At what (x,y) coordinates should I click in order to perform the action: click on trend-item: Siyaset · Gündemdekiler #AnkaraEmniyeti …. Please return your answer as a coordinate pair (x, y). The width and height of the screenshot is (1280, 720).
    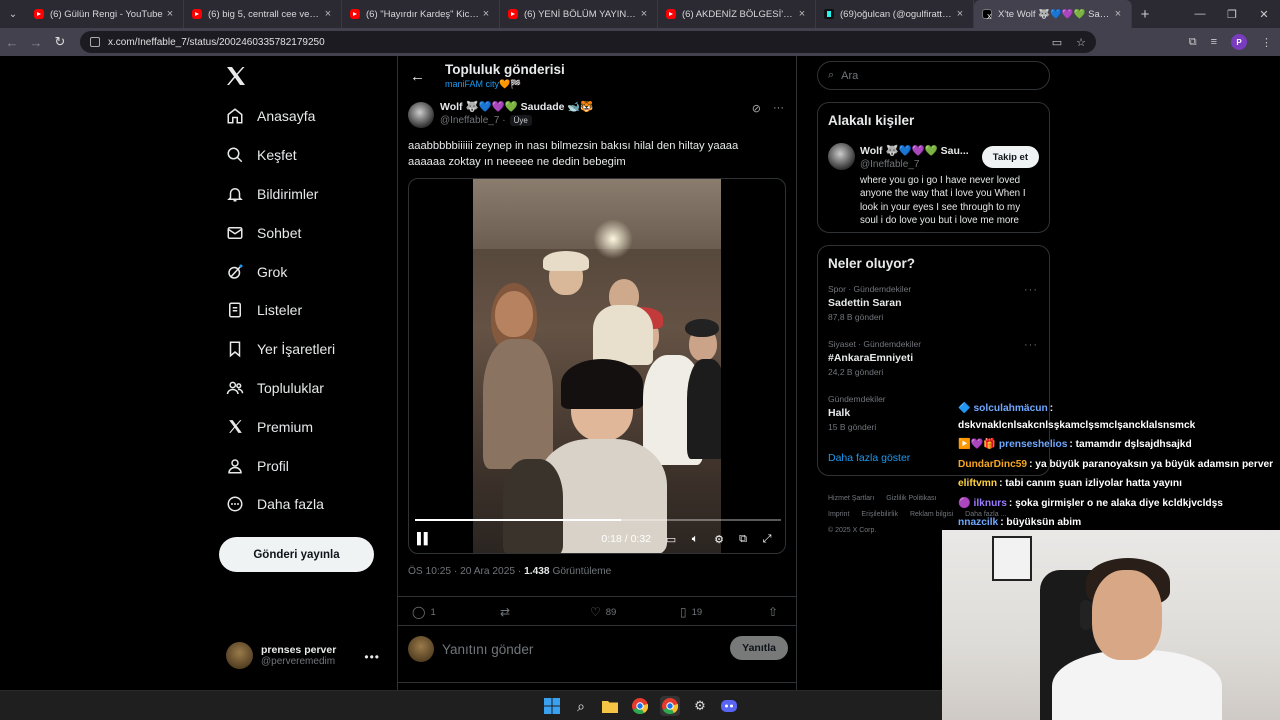
    Looking at the image, I should click on (933, 358).